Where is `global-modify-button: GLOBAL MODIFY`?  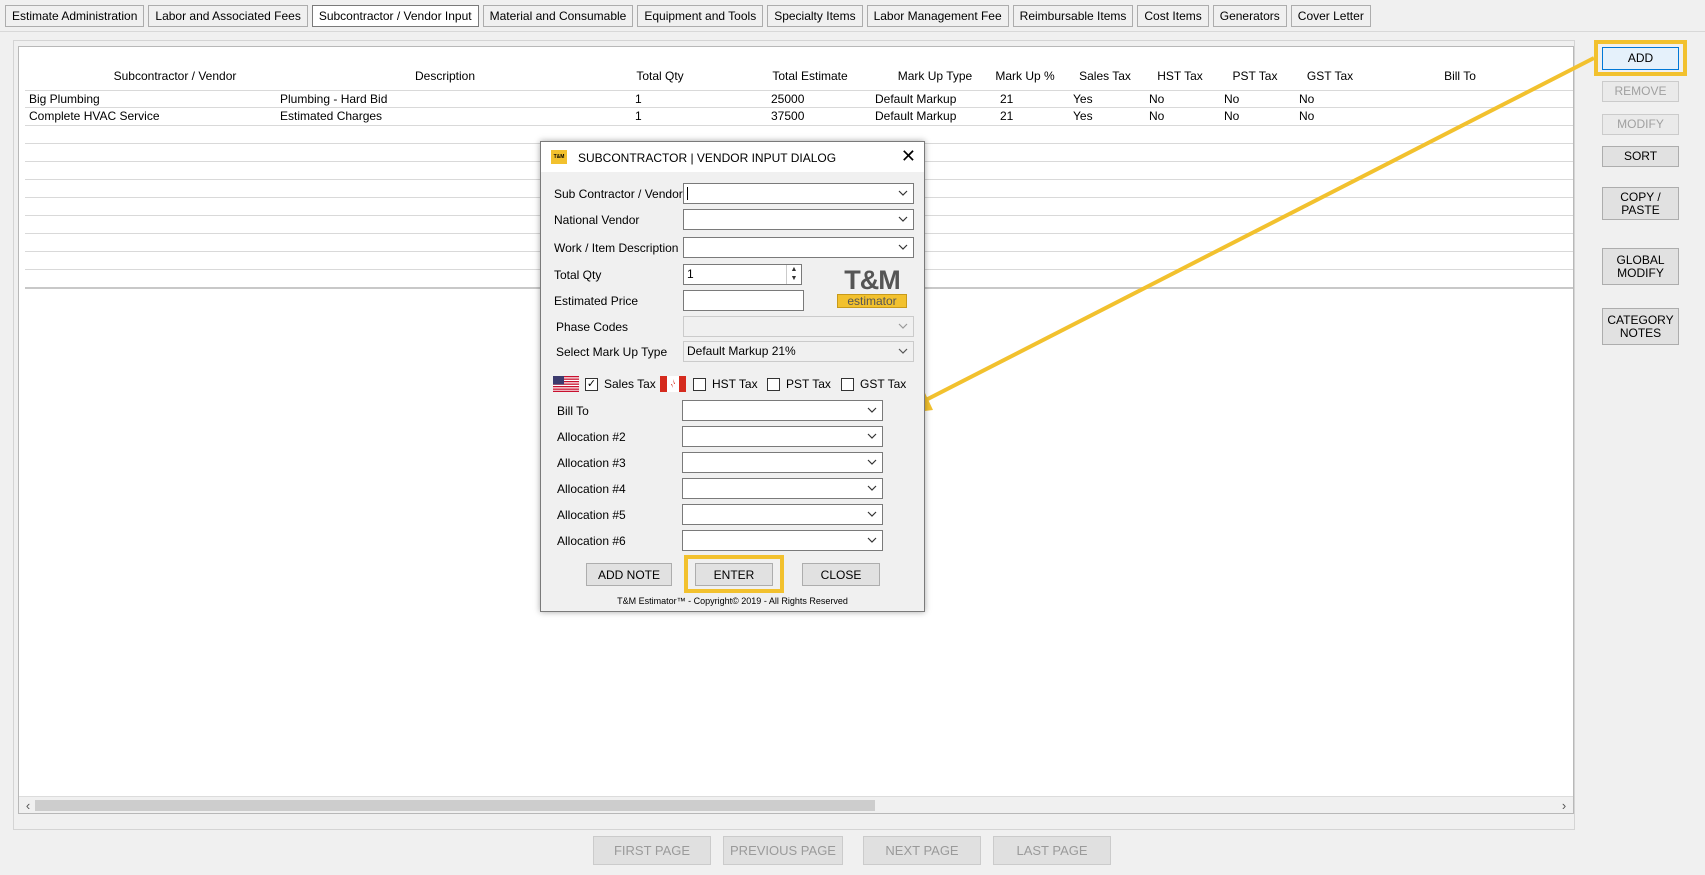
global-modify-button: GLOBAL MODIFY is located at coordinates (1640, 266).